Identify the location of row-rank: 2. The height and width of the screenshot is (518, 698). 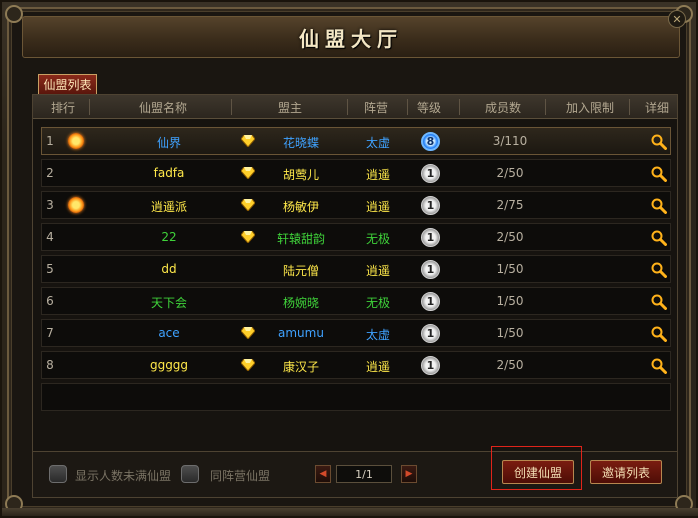
(50, 173).